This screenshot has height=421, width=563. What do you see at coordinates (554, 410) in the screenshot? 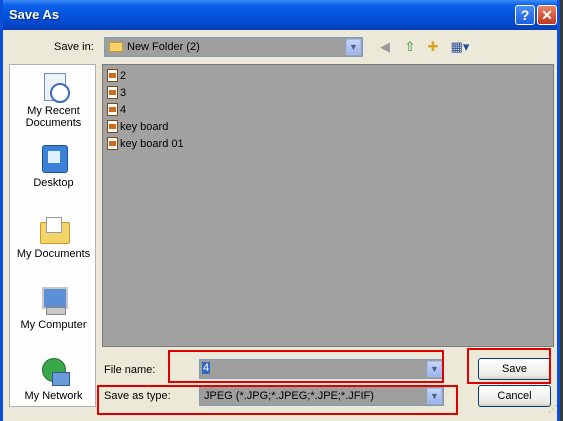
I see `resize-grip-icon: ⋰` at bounding box center [554, 410].